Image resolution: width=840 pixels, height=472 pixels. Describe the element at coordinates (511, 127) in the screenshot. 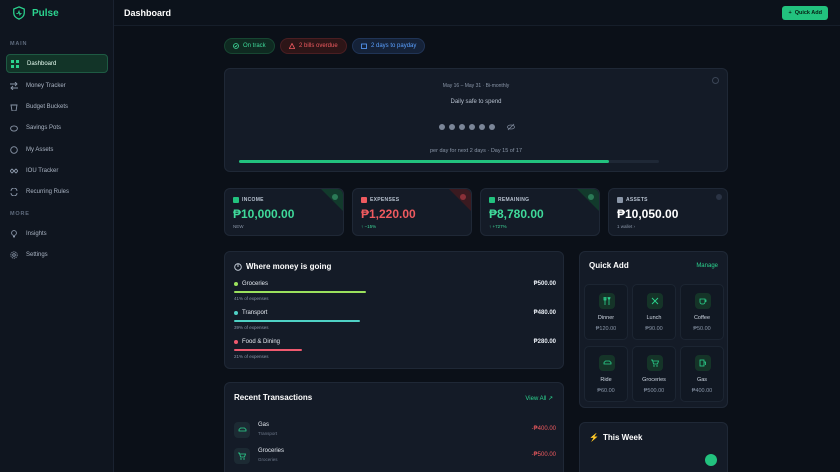

I see `eye-off-icon` at that location.